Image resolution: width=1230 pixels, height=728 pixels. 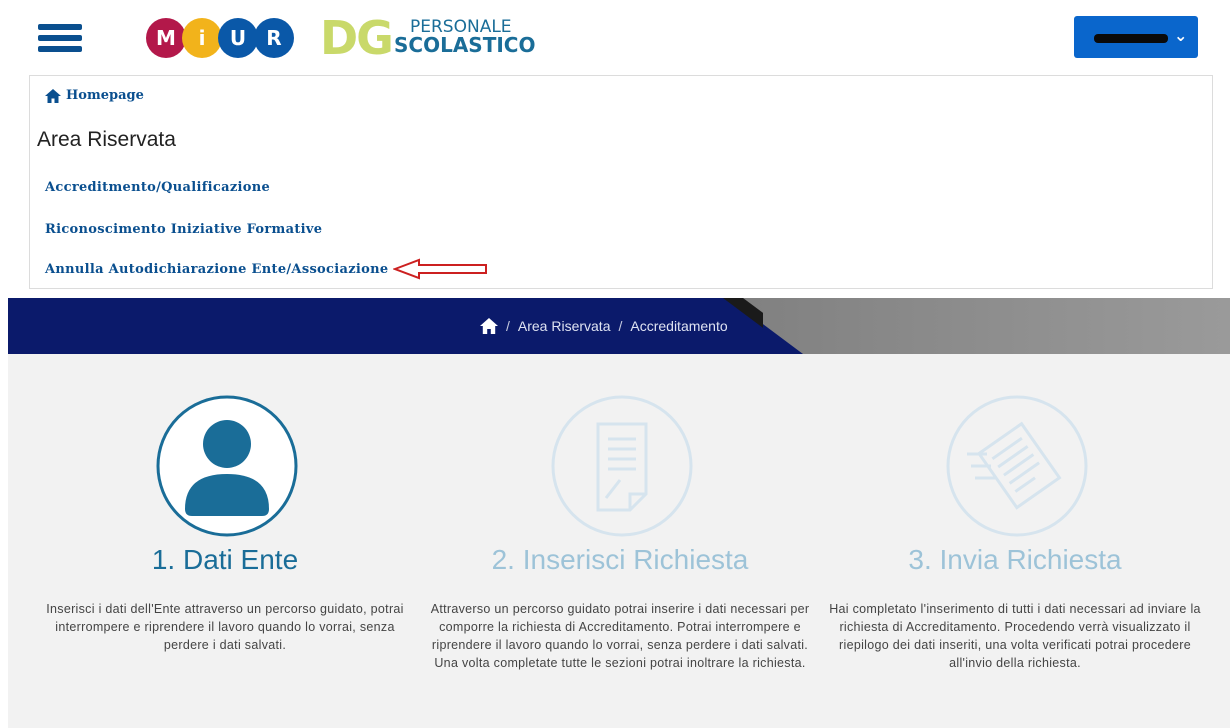 I want to click on breadcrumb-accreditamento: Accreditamento, so click(x=679, y=326).